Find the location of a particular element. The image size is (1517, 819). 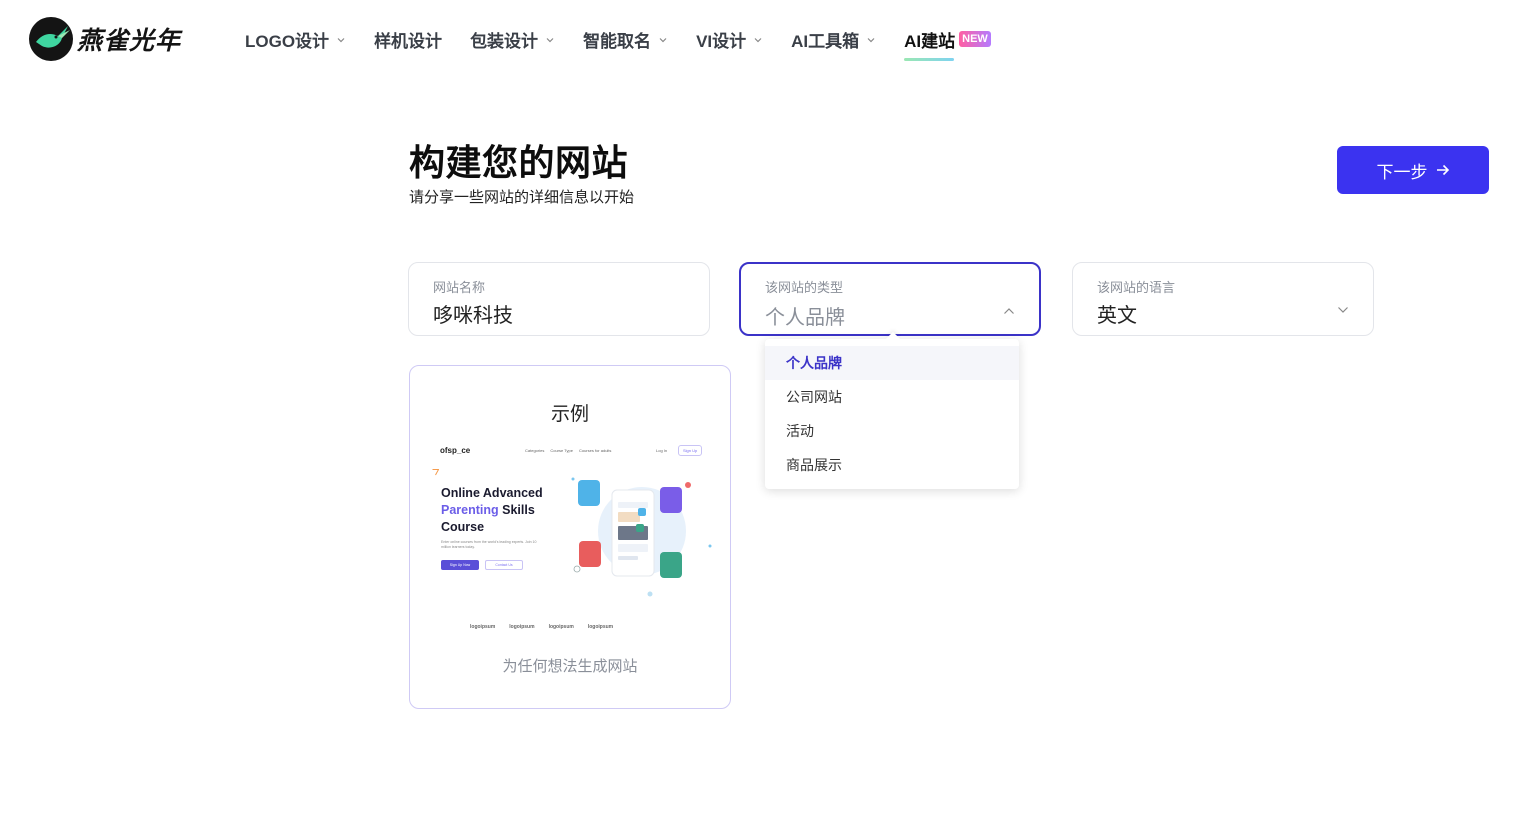

preview-headline: Online Advanced Parenting Skills Course is located at coordinates (506, 510).